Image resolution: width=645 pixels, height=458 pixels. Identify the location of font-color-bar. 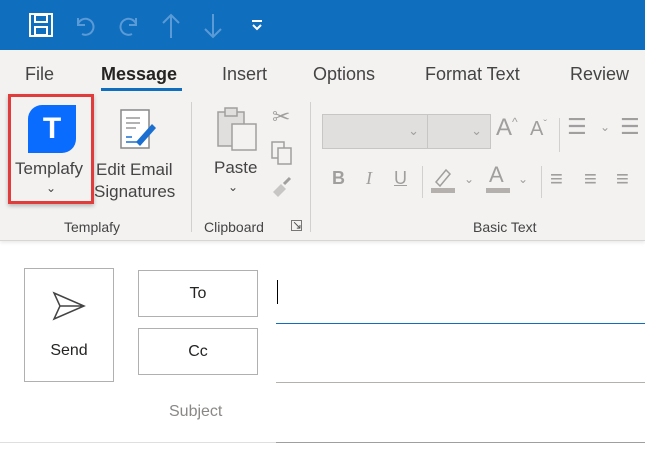
(498, 190).